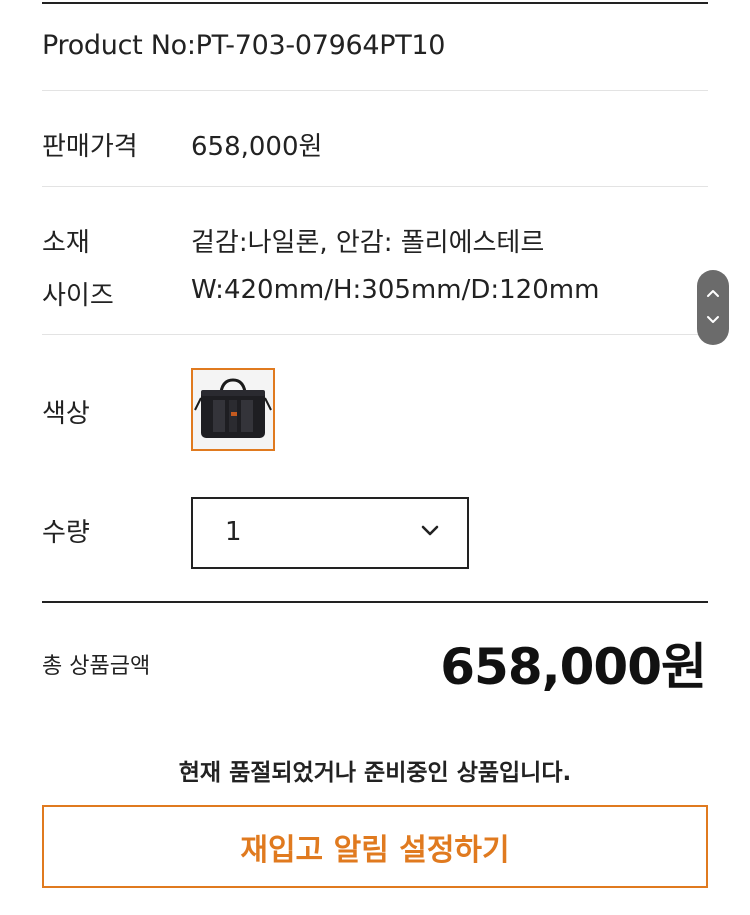  Describe the element at coordinates (90, 147) in the screenshot. I see `price-label: 판매가격` at that location.